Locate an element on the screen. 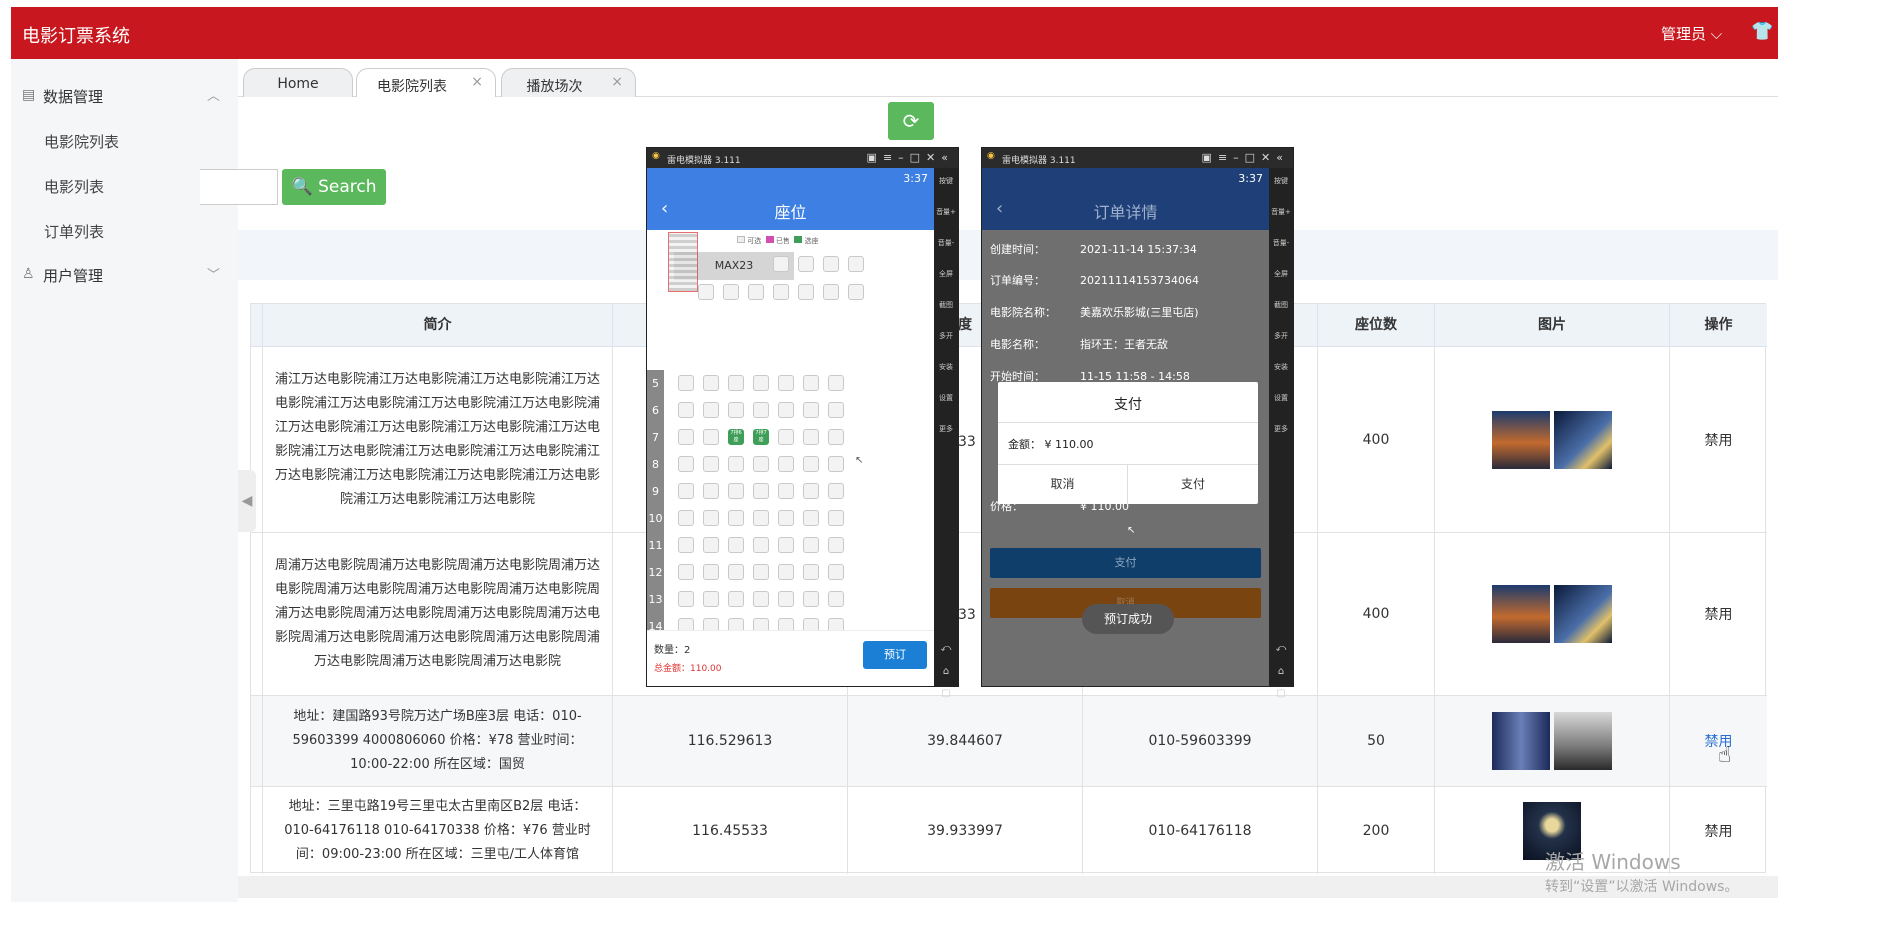  search-input is located at coordinates (239, 187).